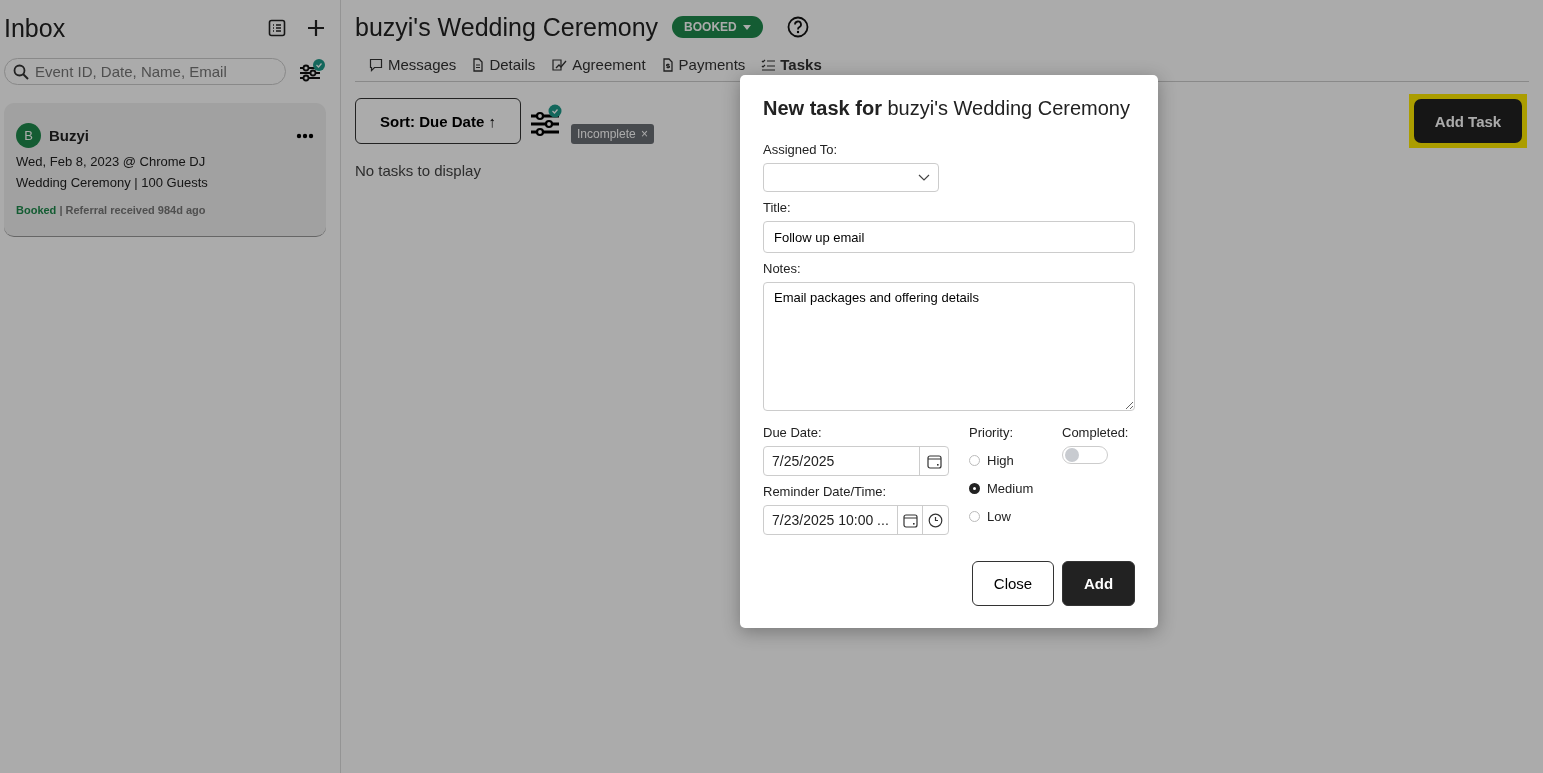  What do you see at coordinates (999, 516) in the screenshot?
I see `radio-label: Low` at bounding box center [999, 516].